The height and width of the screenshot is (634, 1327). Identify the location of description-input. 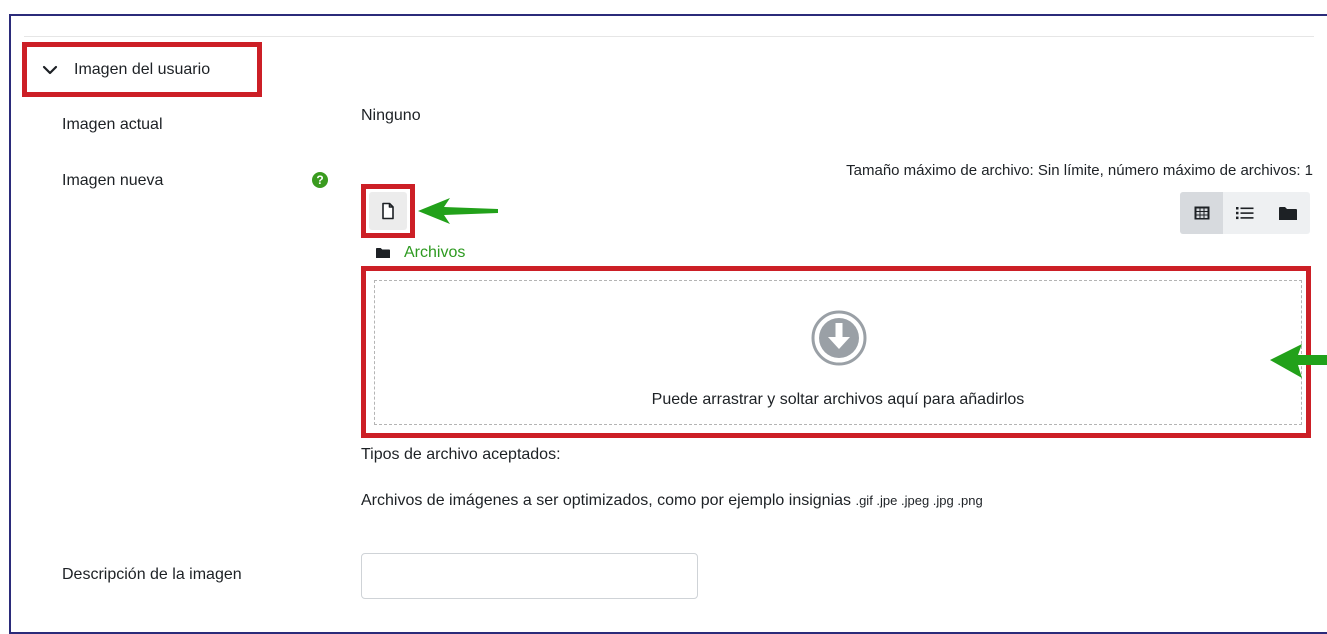
(529, 576).